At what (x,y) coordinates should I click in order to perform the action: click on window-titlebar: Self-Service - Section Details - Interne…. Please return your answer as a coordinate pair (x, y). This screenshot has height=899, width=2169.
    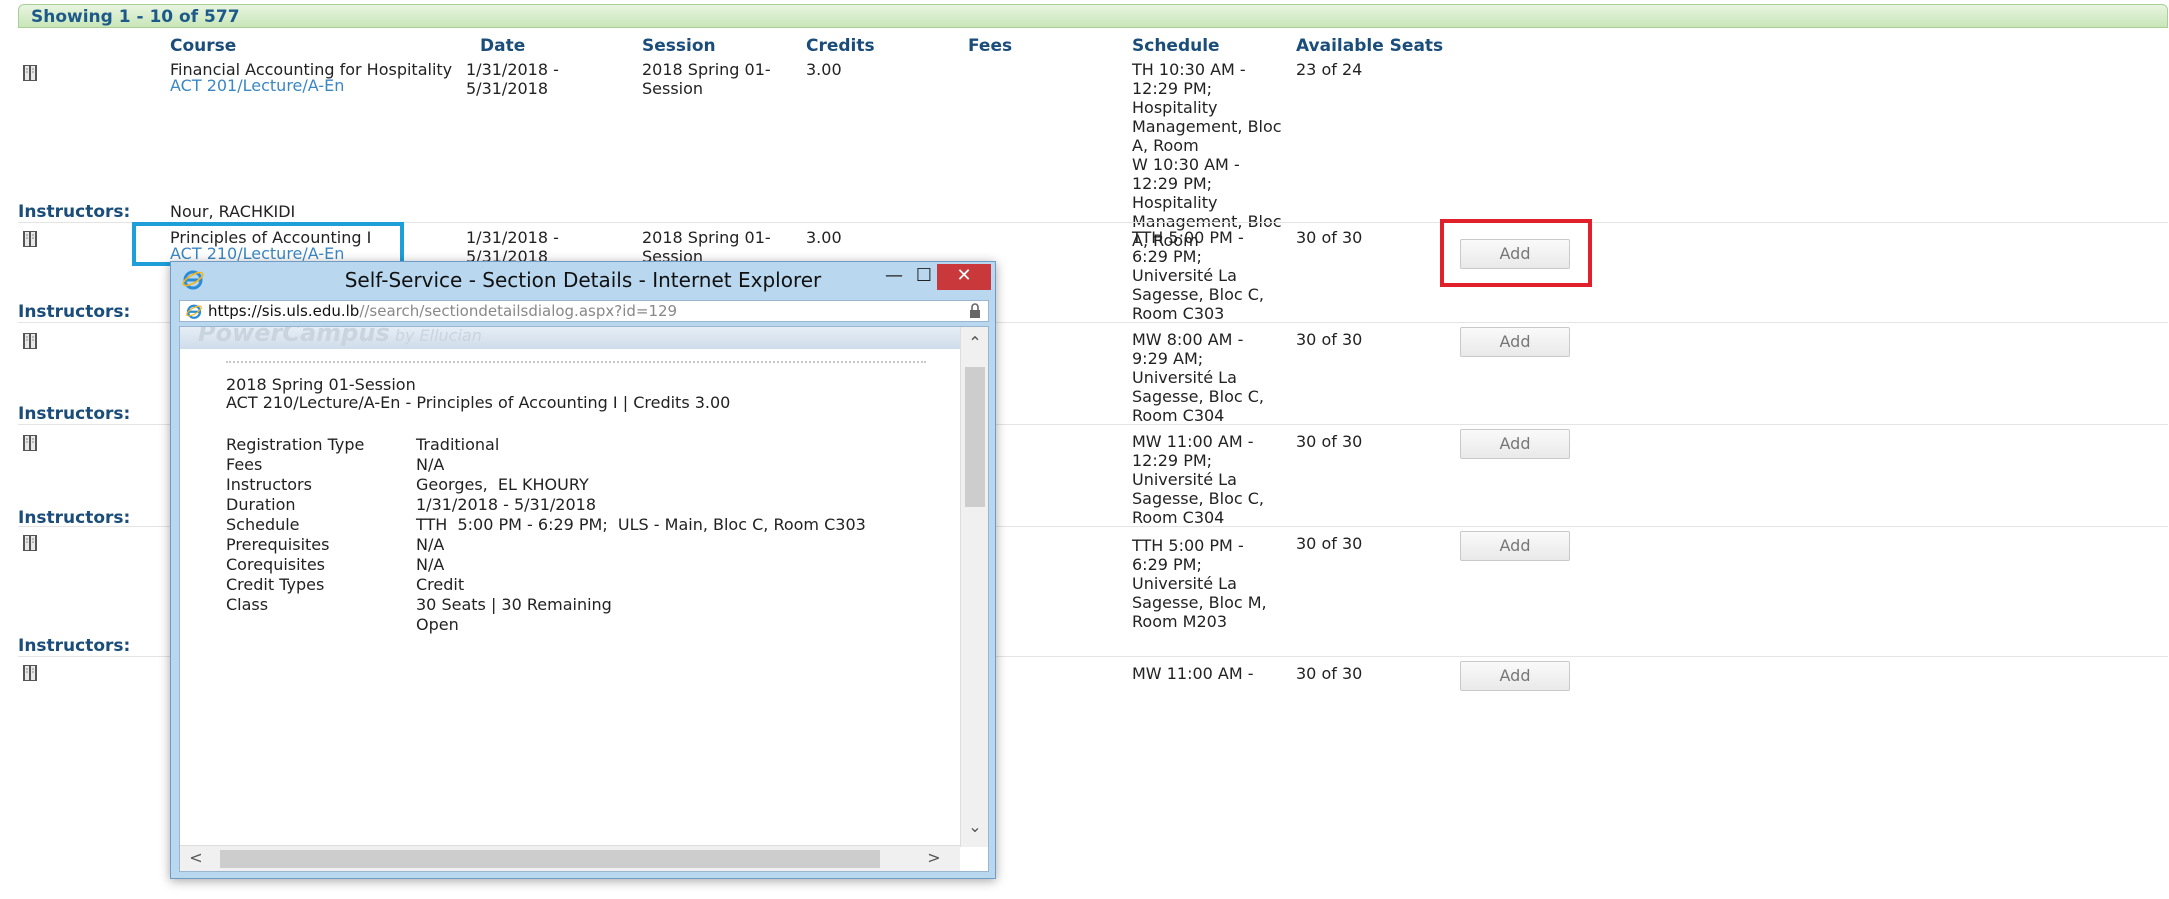
    Looking at the image, I should click on (583, 279).